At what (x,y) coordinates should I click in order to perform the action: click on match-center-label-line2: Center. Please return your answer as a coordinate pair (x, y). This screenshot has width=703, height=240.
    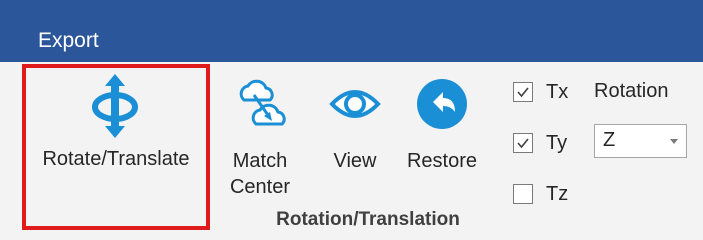
    Looking at the image, I should click on (260, 187).